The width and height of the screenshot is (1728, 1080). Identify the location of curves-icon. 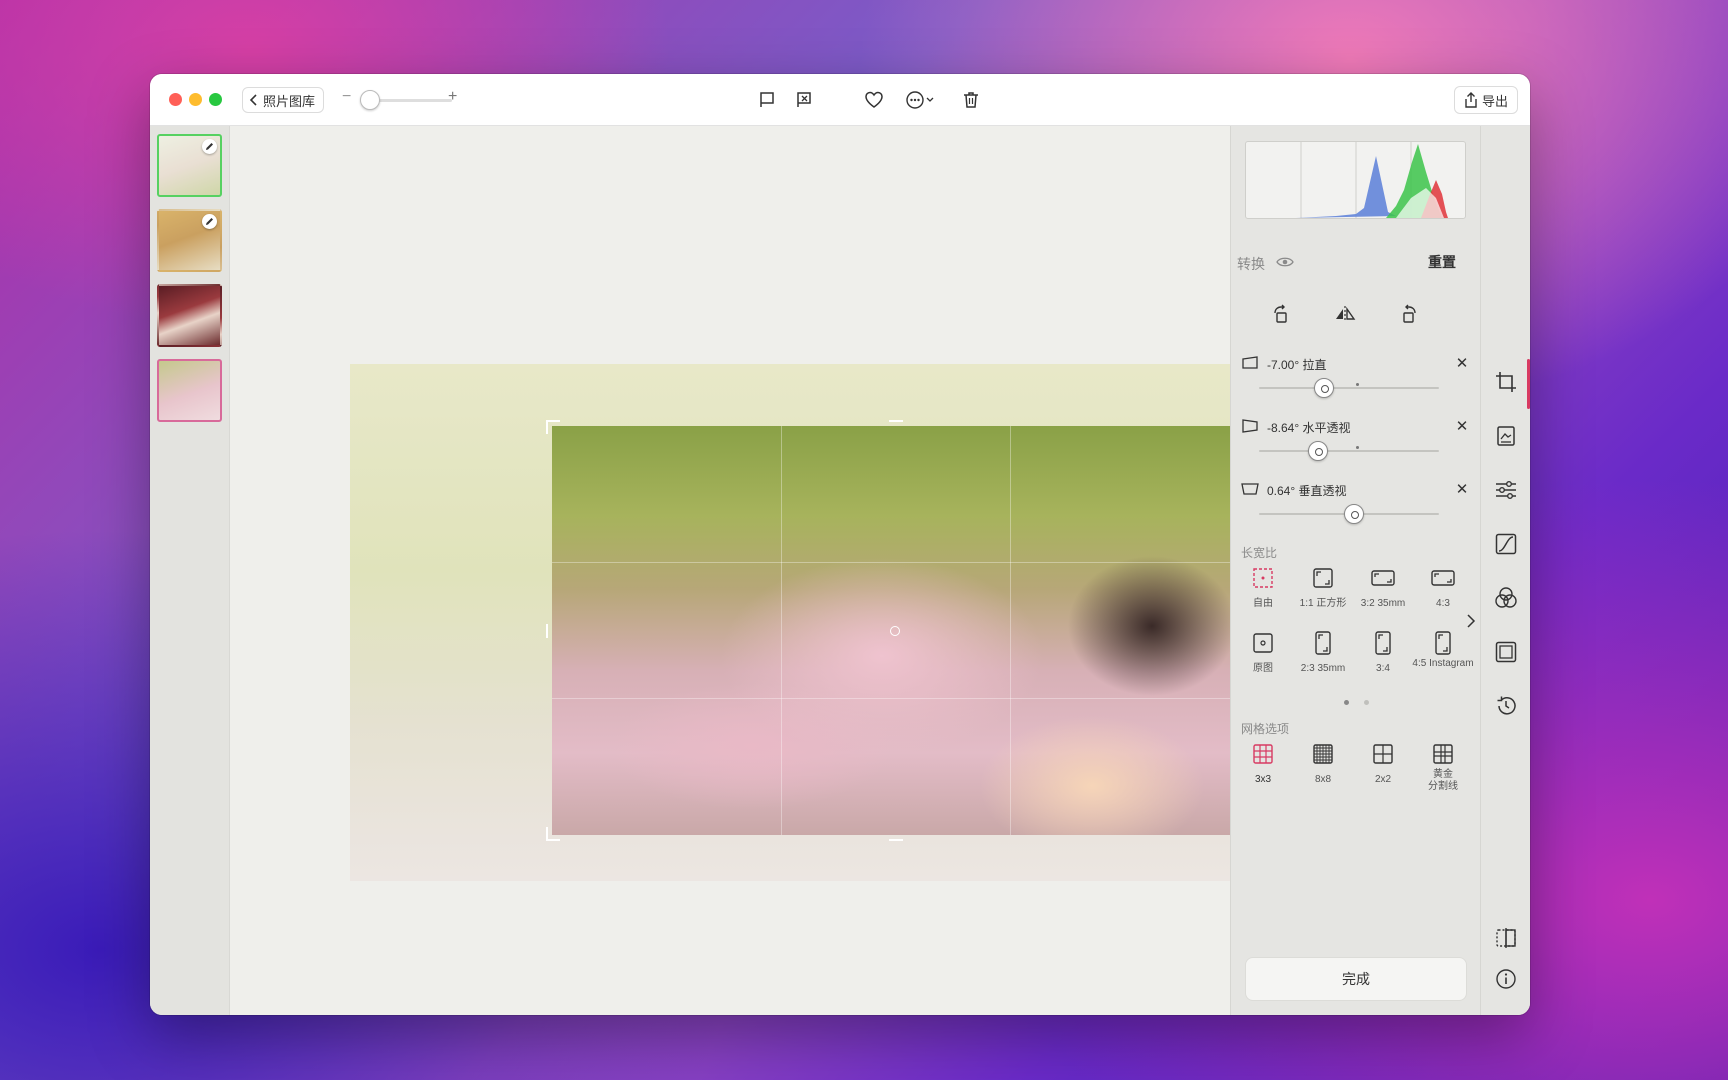
(1506, 544).